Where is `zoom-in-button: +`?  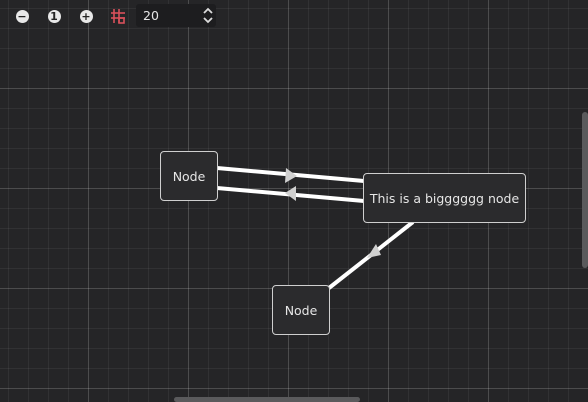 zoom-in-button: + is located at coordinates (86, 16).